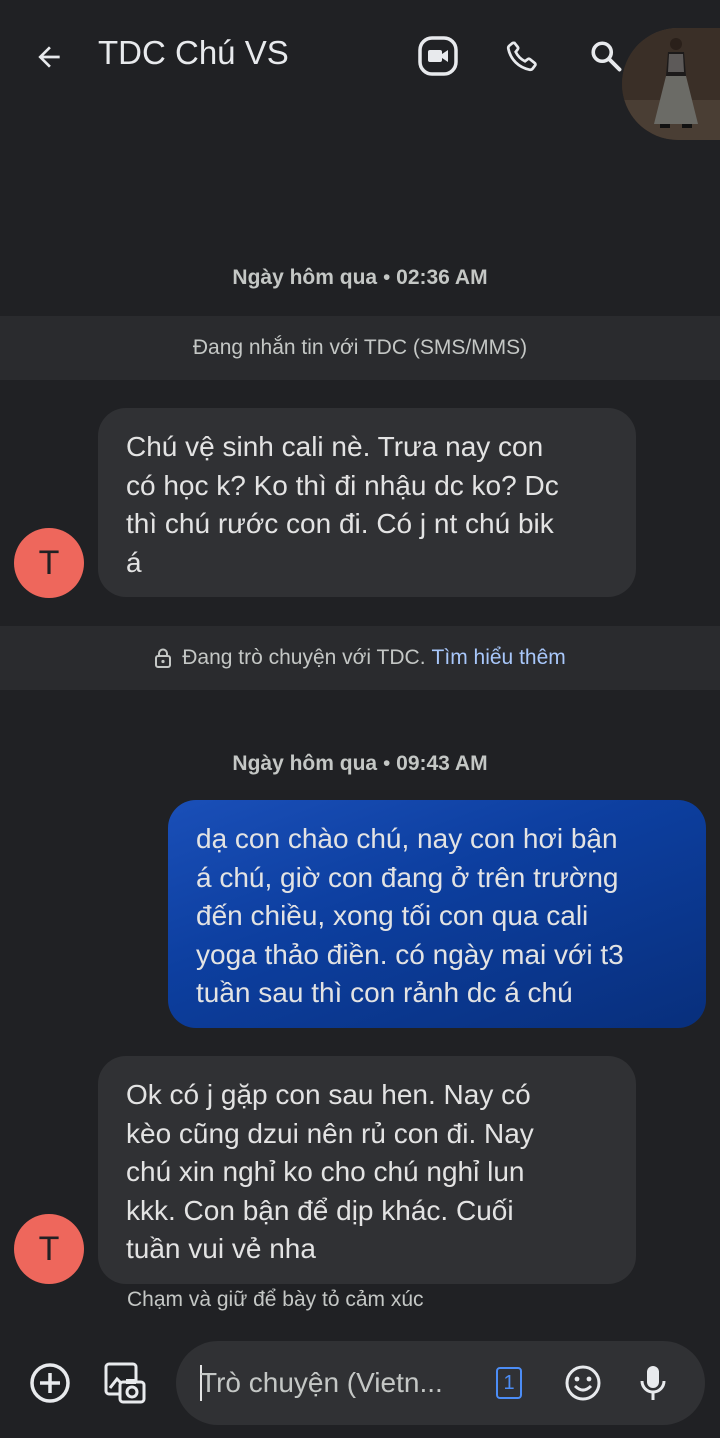 This screenshot has width=720, height=1438. I want to click on lock-icon, so click(163, 658).